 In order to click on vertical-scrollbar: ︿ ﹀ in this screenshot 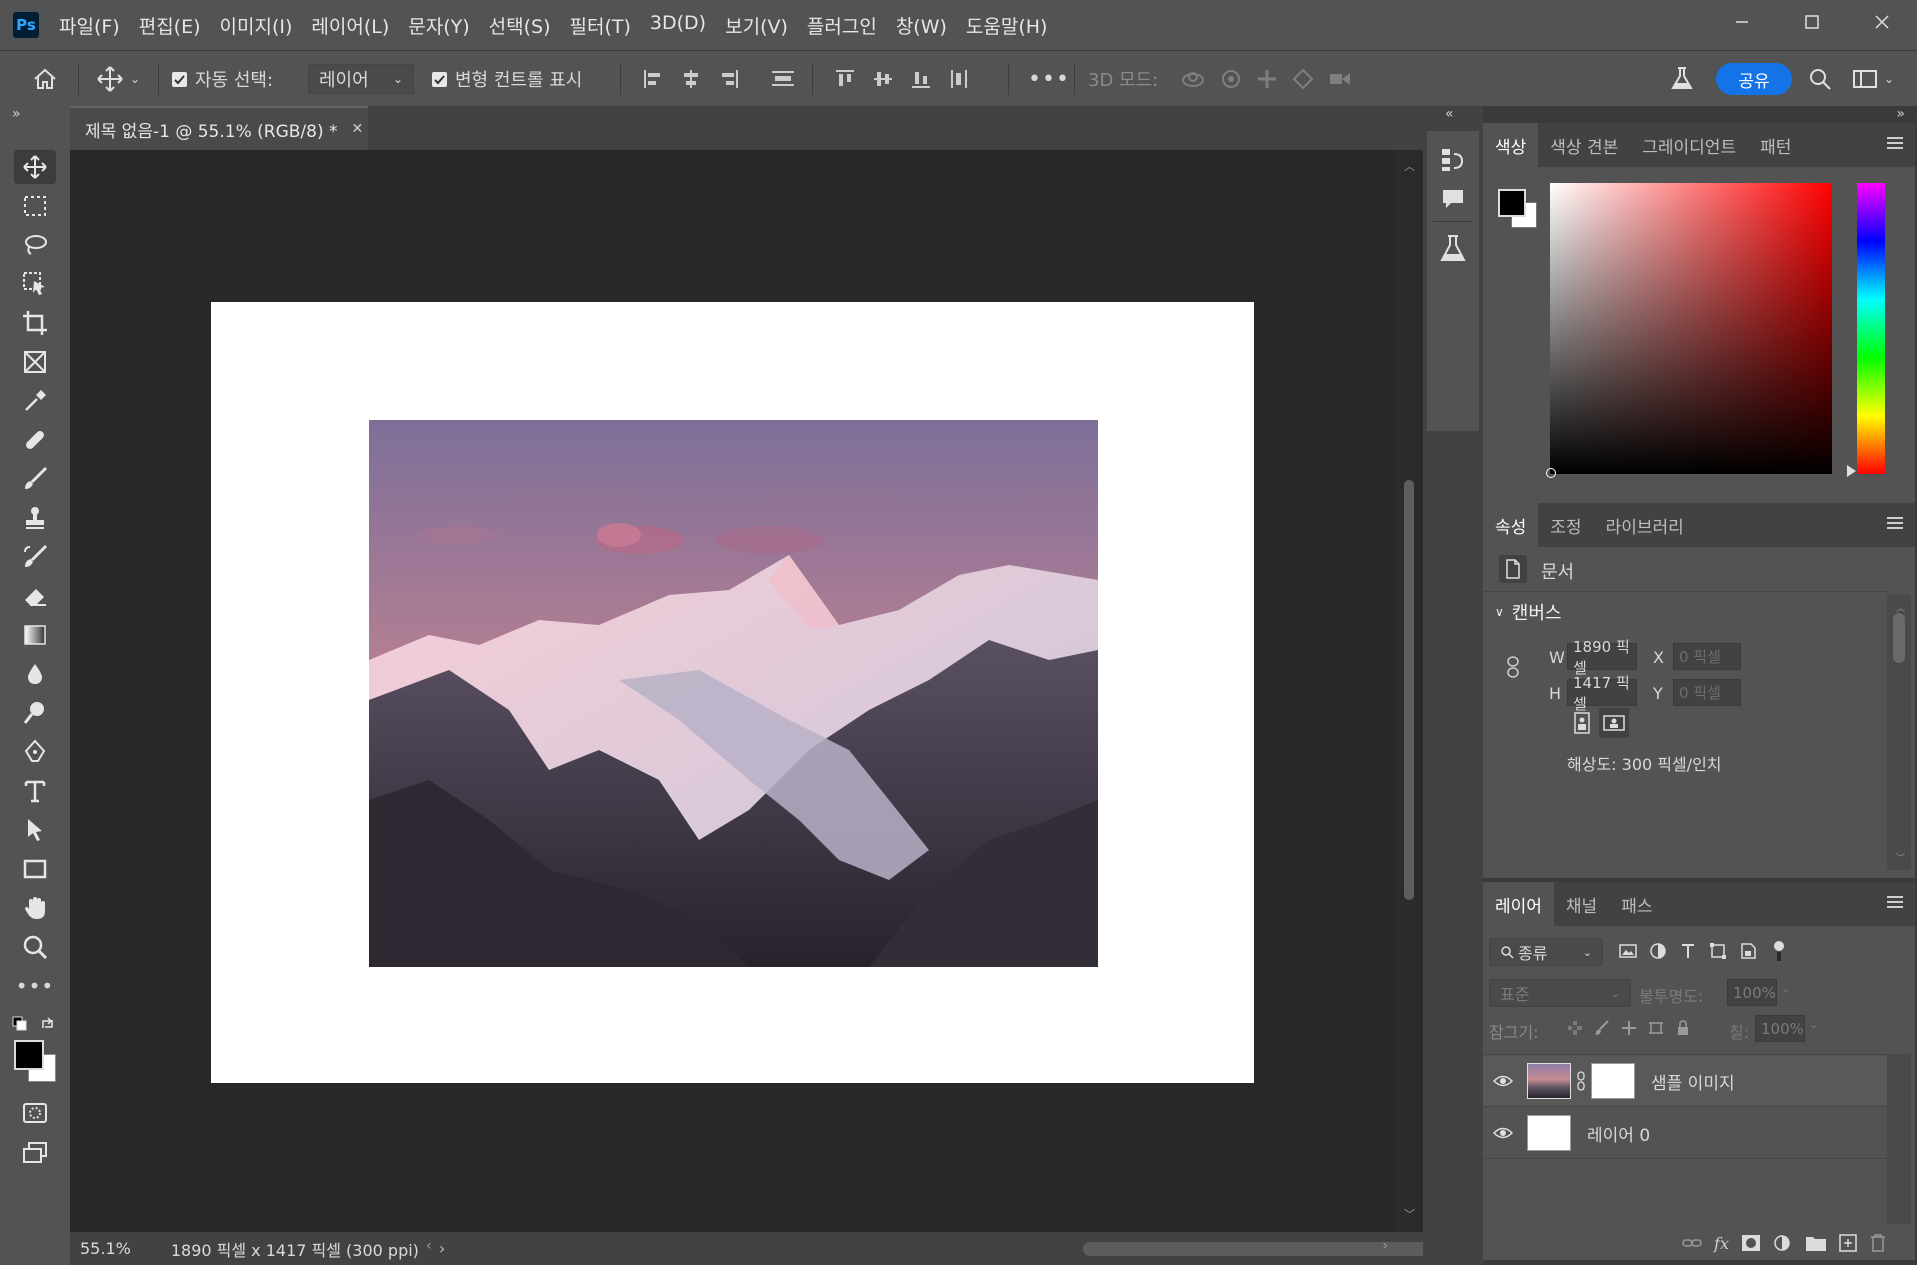, I will do `click(1409, 691)`.